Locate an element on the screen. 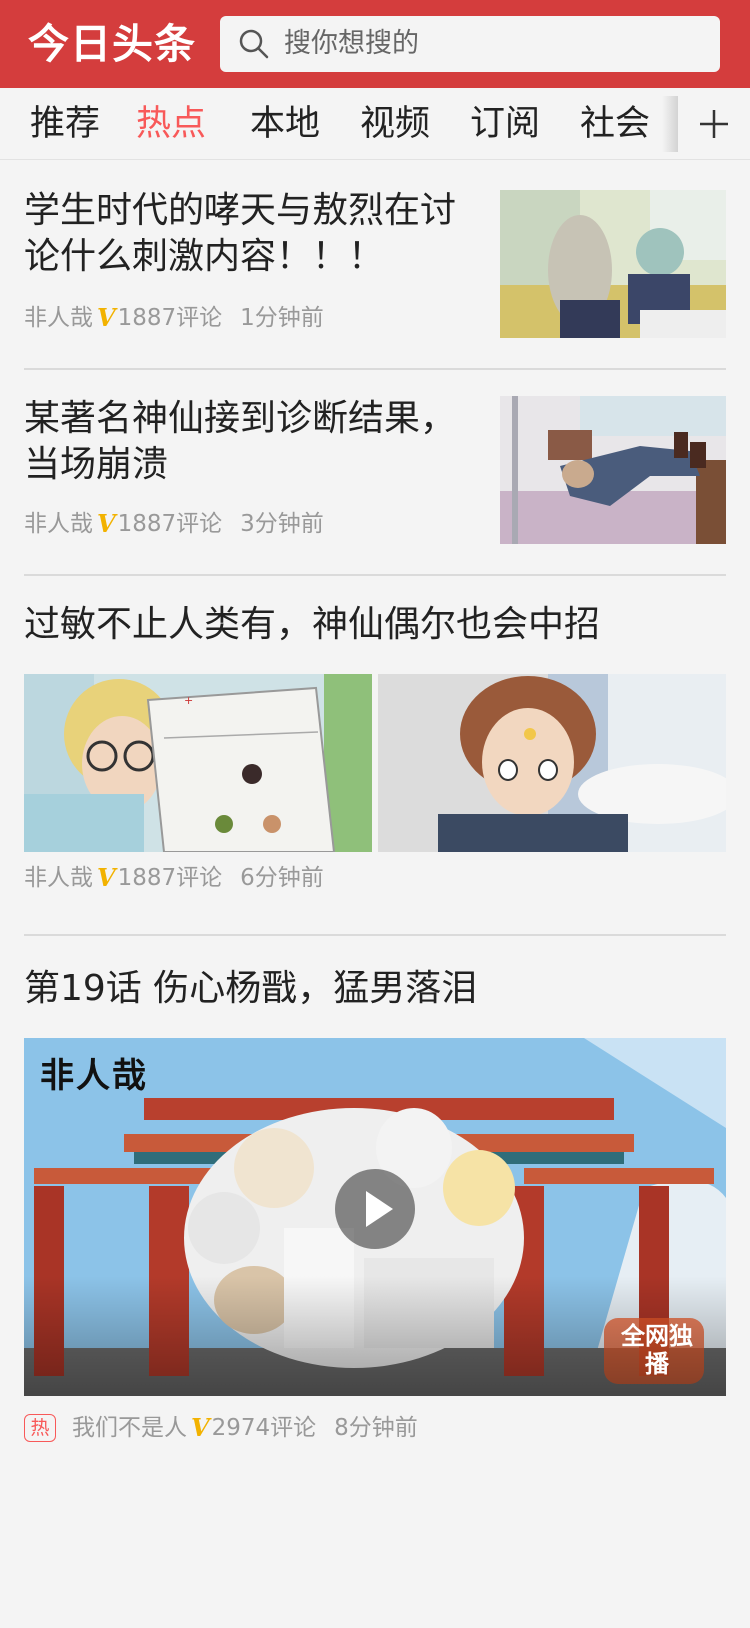  article-title-line: 当场崩溃 is located at coordinates (96, 464).